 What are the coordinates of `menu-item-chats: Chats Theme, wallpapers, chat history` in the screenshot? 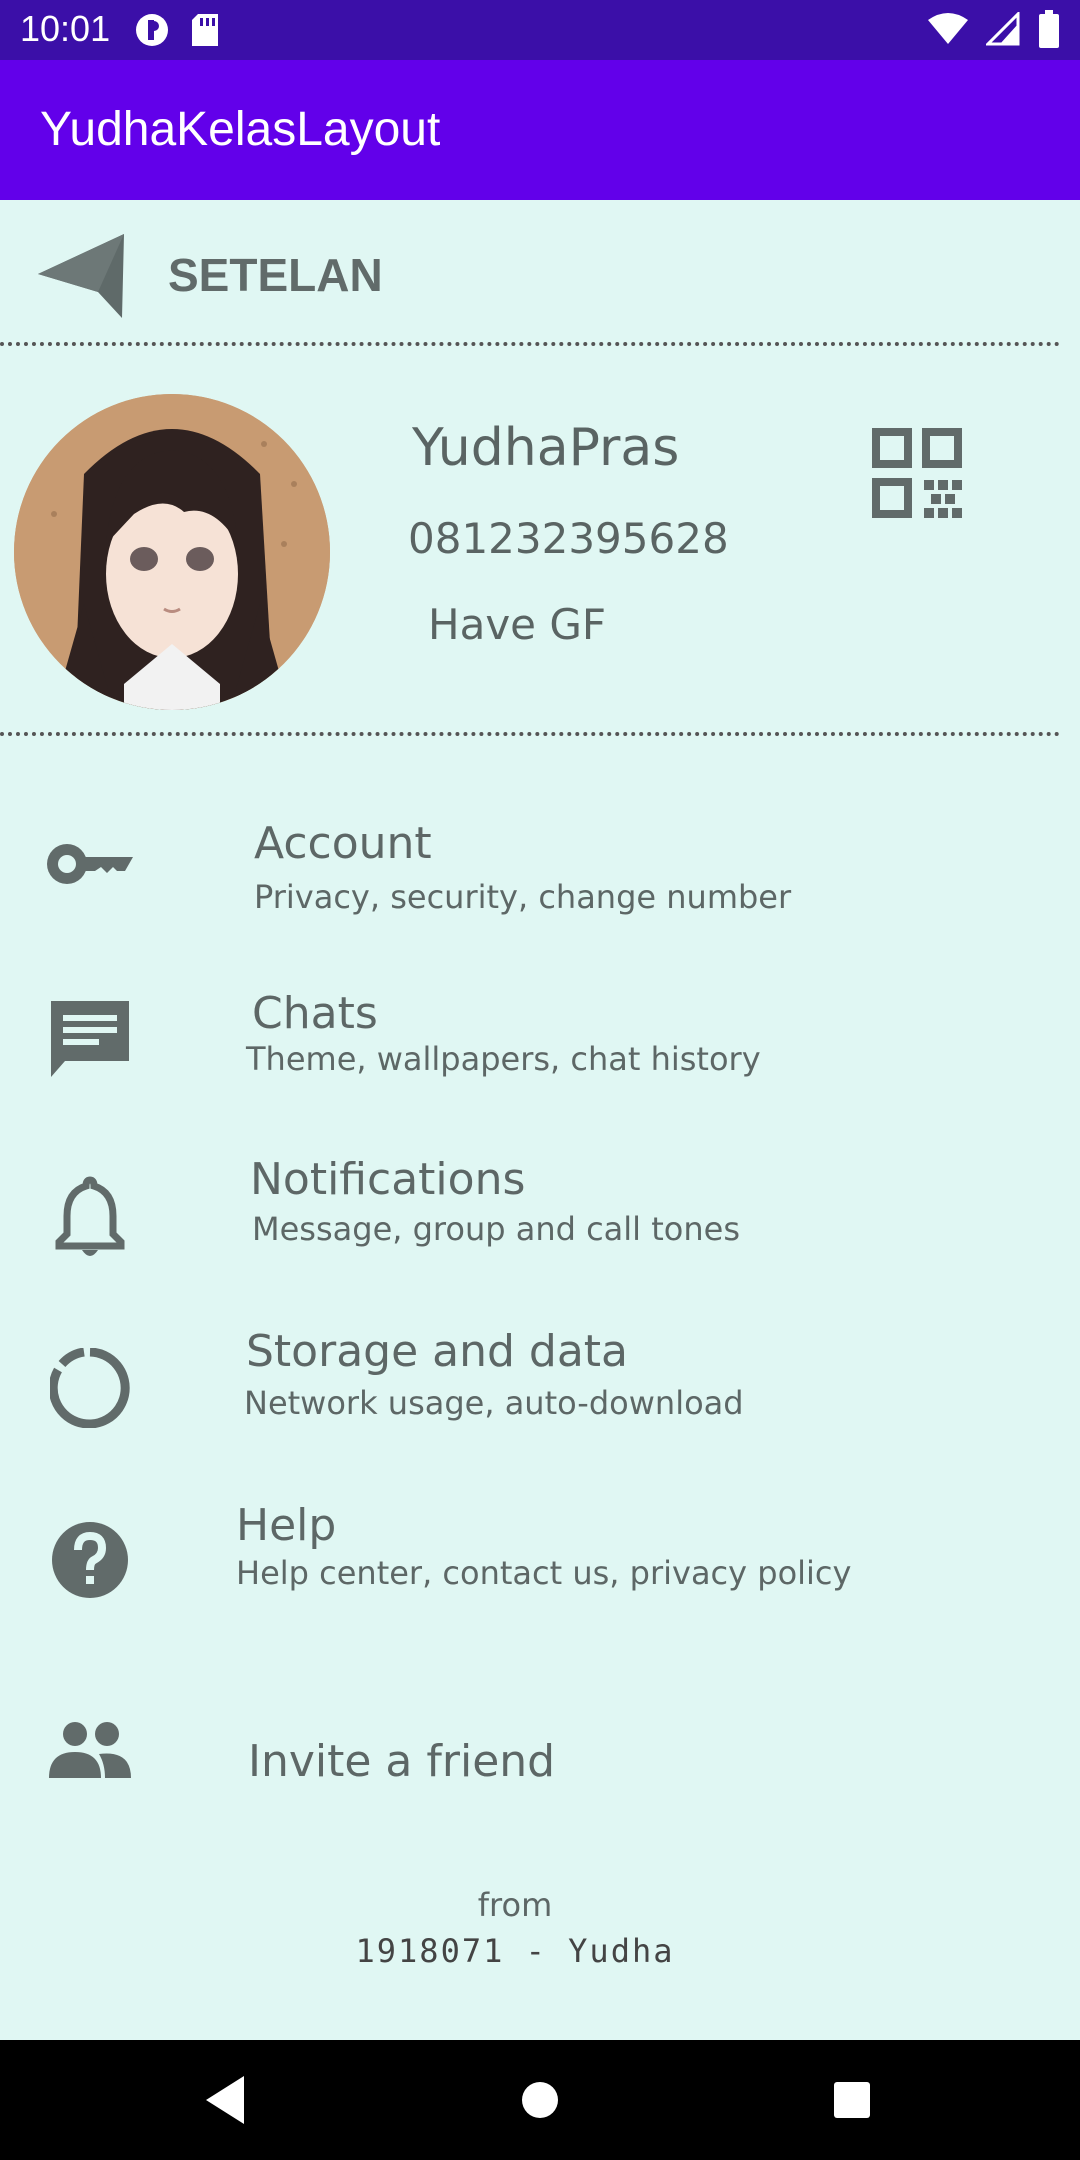 It's located at (540, 1041).